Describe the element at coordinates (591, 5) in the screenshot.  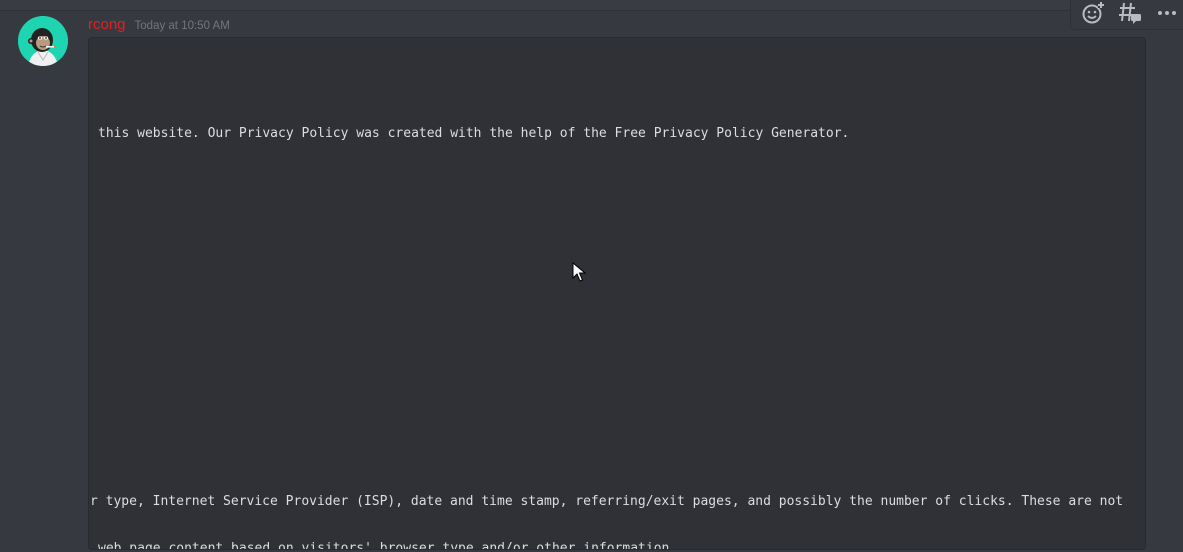
I see `top-divider` at that location.